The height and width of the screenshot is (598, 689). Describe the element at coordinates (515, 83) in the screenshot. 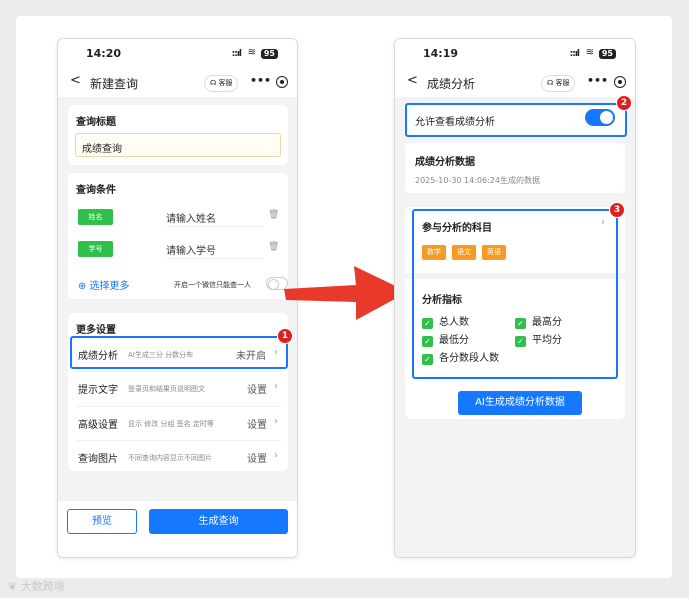

I see `nav-bar: < 成绩分析 ☊ 客服 •••` at that location.